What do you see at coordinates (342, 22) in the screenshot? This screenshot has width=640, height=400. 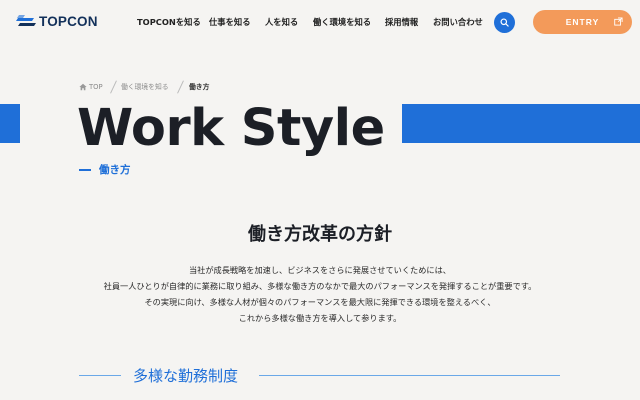 I see `nav-item-environment: 働く環境を知る` at bounding box center [342, 22].